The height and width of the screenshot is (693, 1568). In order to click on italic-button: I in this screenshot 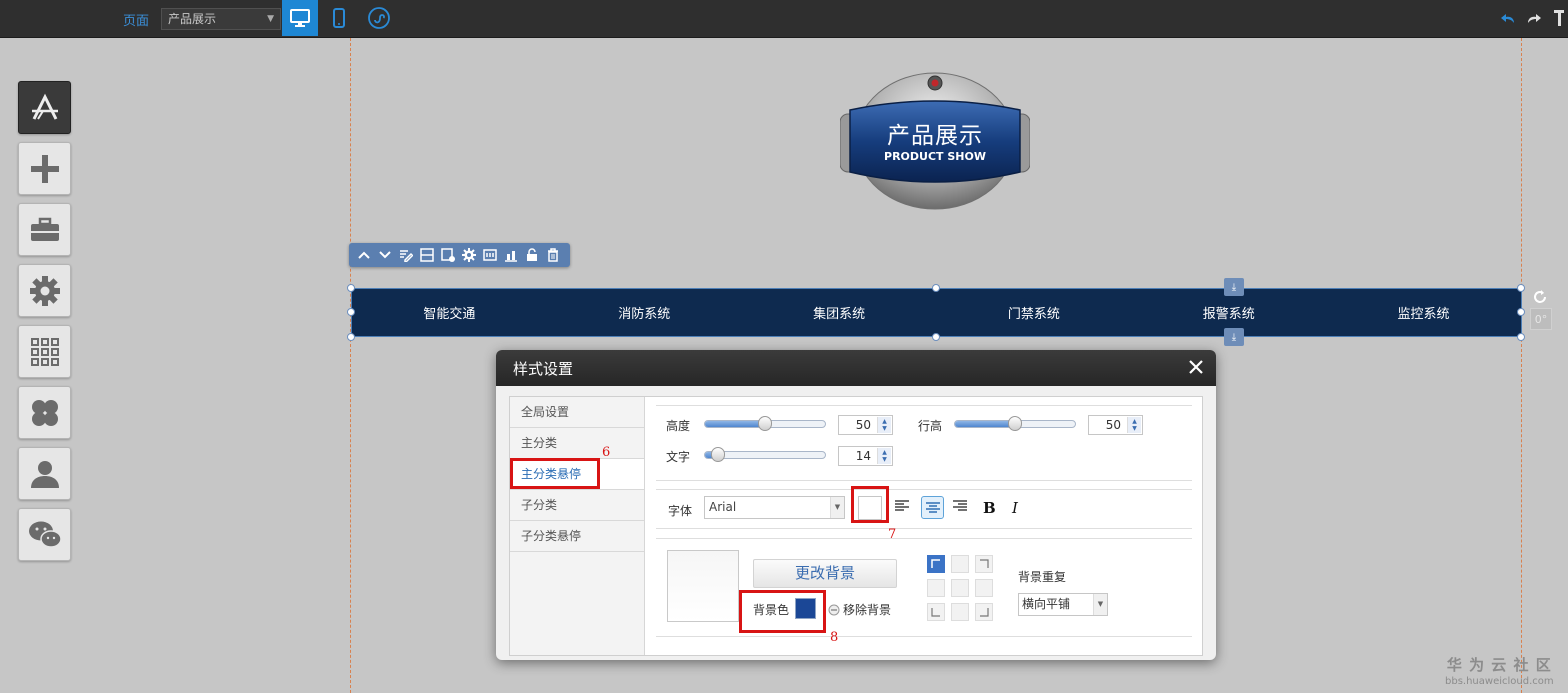, I will do `click(1015, 508)`.